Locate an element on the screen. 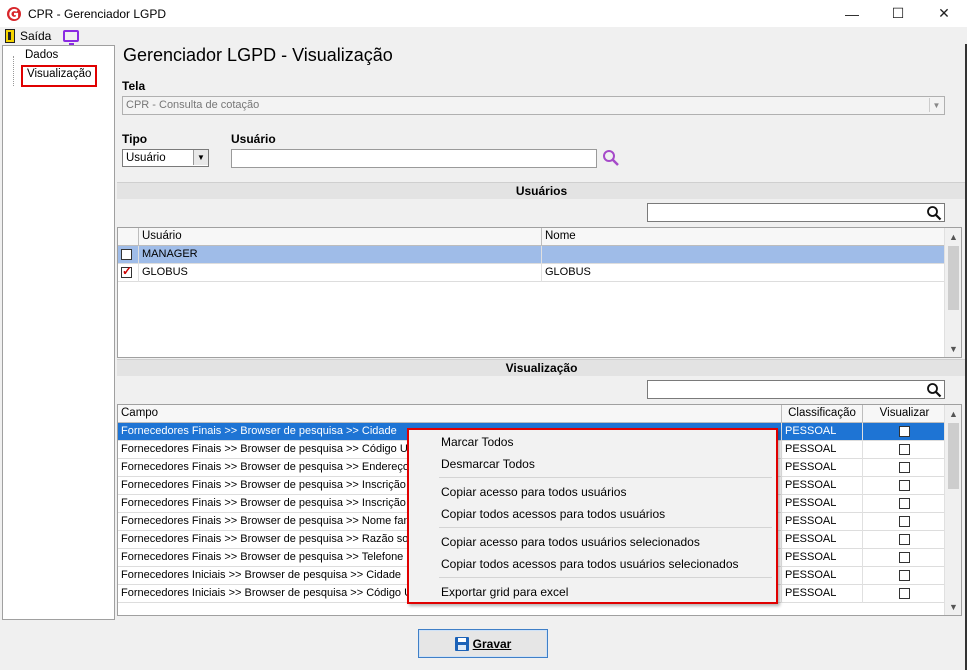 The height and width of the screenshot is (670, 967). table-row: GLOBUS GLOBUS is located at coordinates (532, 273).